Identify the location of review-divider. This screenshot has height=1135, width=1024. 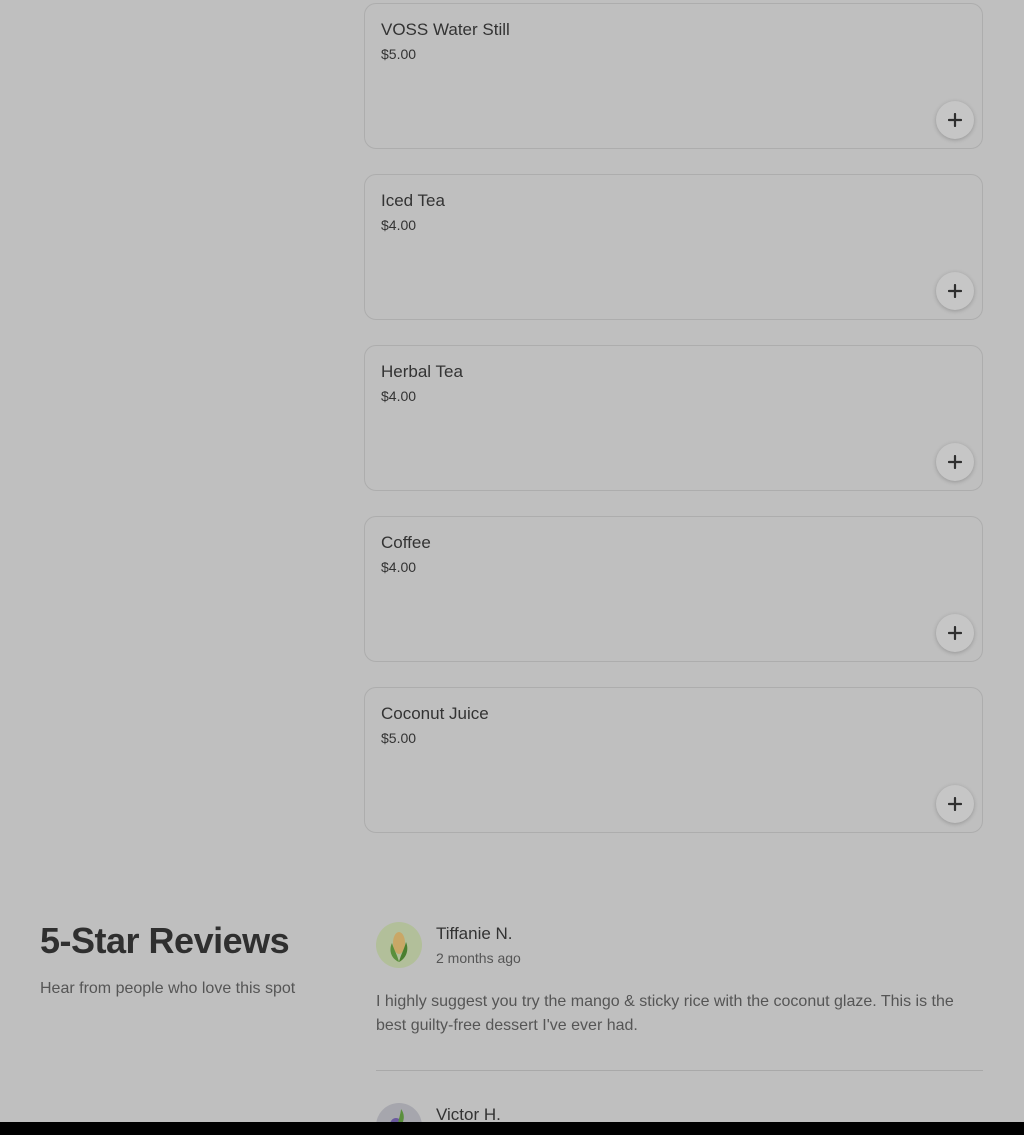
(679, 1070).